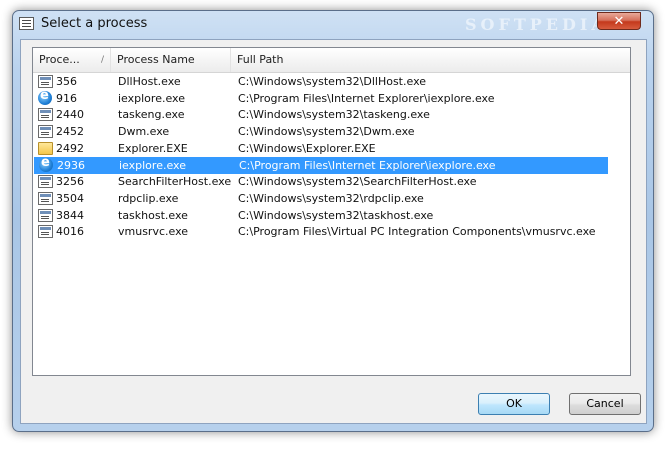 This screenshot has height=450, width=670. What do you see at coordinates (70, 115) in the screenshot?
I see `process-id-cell: 2440` at bounding box center [70, 115].